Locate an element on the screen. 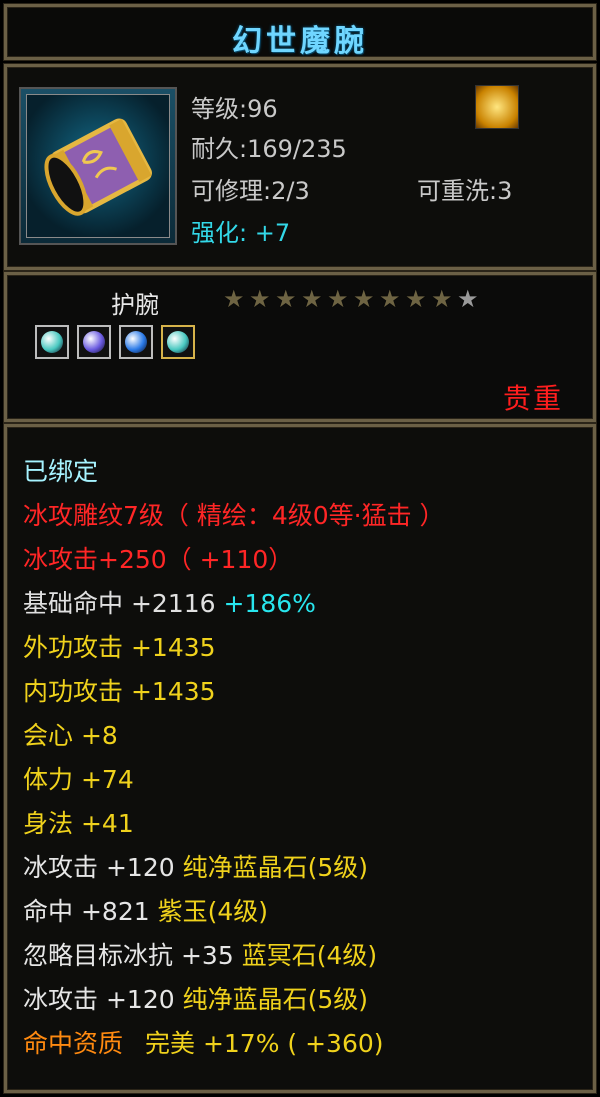 The width and height of the screenshot is (600, 1097). enhance-text: 强化: +7 is located at coordinates (240, 230).